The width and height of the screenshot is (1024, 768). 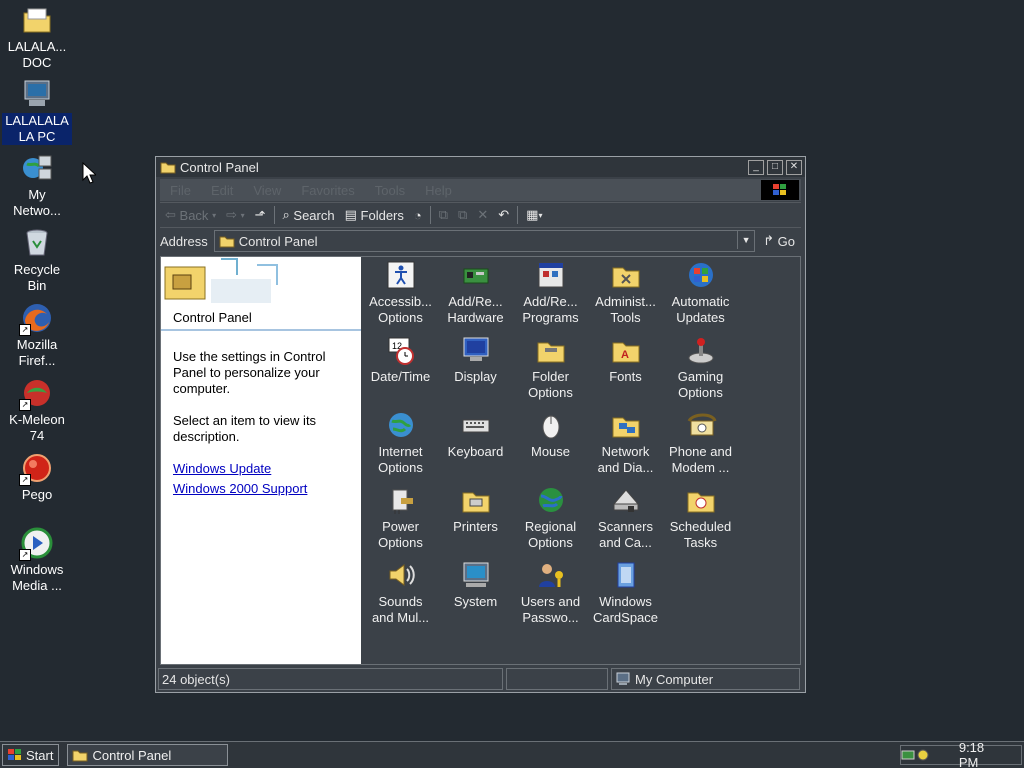 I want to click on control-panel-item: 12 Date/Time, so click(x=400, y=371).